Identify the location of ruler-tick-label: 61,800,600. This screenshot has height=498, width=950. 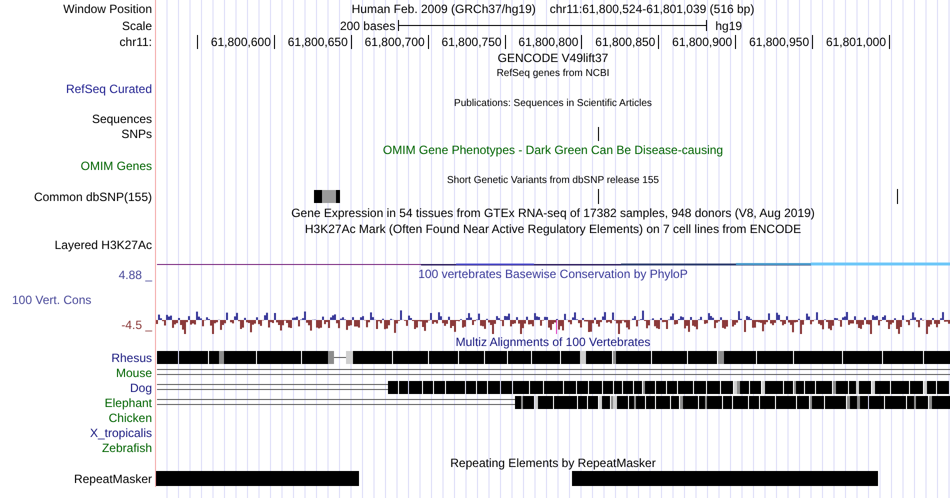
(236, 42).